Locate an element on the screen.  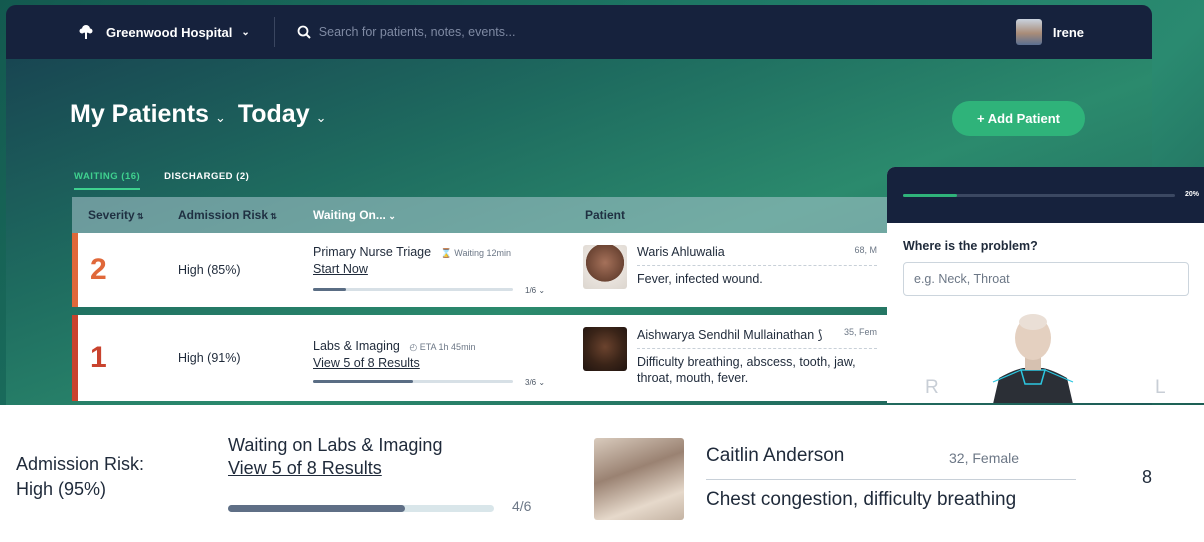
admission-risk-value: High (85%) is located at coordinates (209, 270).